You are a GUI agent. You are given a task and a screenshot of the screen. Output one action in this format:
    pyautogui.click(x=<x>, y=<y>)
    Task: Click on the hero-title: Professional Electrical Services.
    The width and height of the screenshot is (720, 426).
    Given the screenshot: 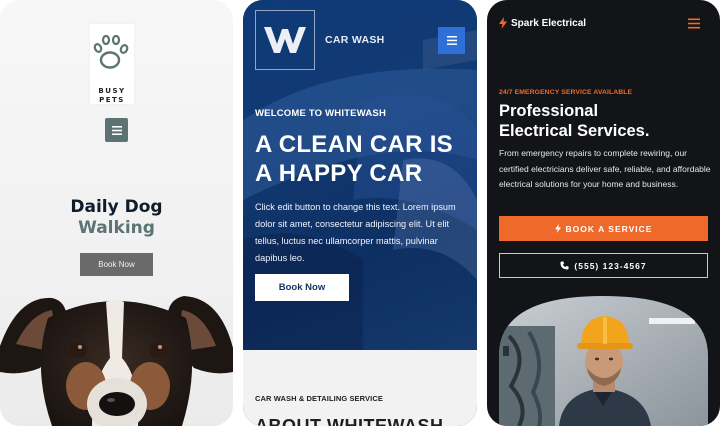 What is the action you would take?
    pyautogui.click(x=574, y=121)
    